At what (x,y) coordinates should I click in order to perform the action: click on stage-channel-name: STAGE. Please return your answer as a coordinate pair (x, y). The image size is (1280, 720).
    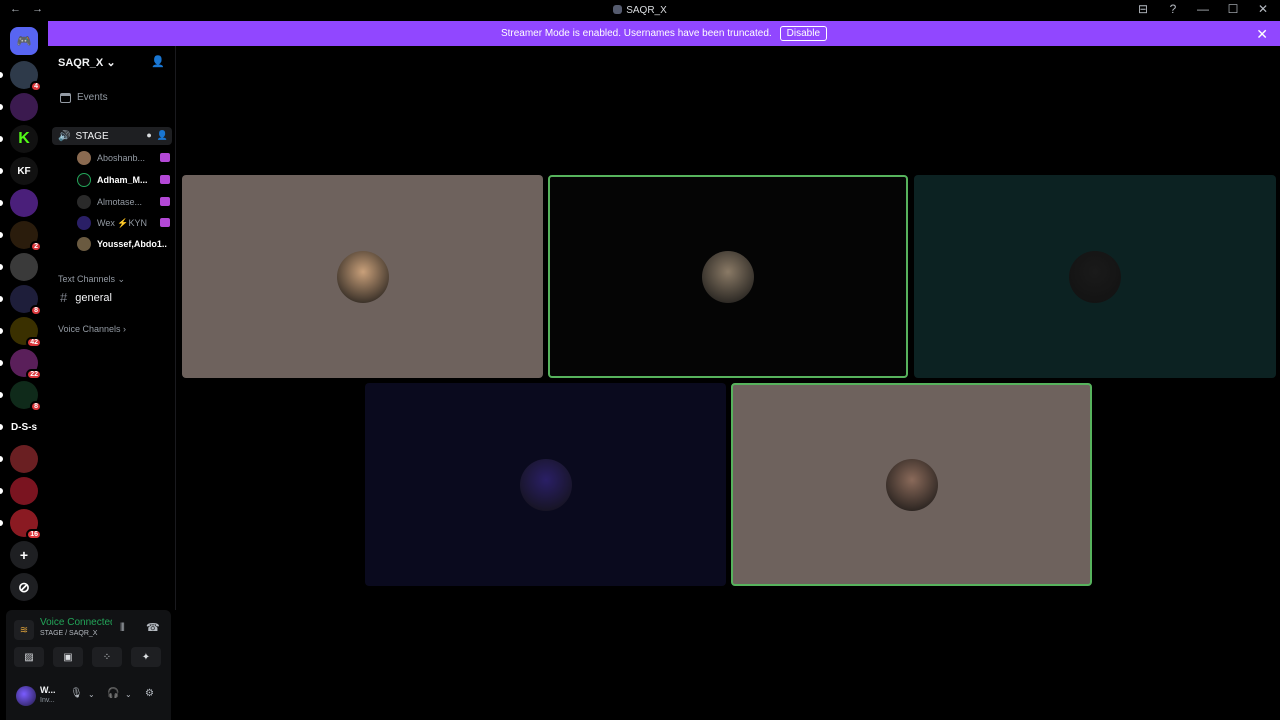
    Looking at the image, I should click on (92, 136).